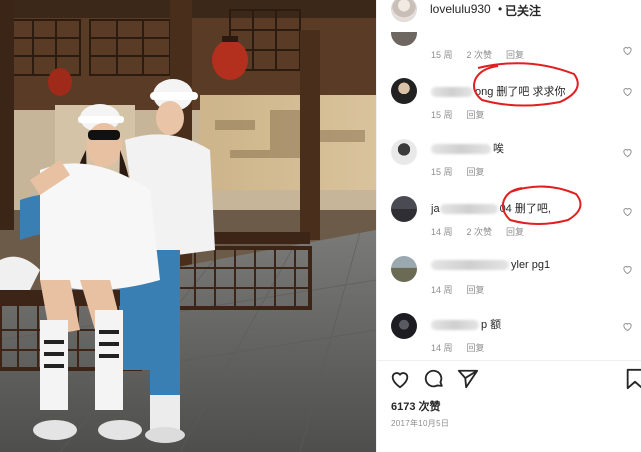 The width and height of the screenshot is (641, 452). Describe the element at coordinates (400, 379) in the screenshot. I see `heart-icon` at that location.